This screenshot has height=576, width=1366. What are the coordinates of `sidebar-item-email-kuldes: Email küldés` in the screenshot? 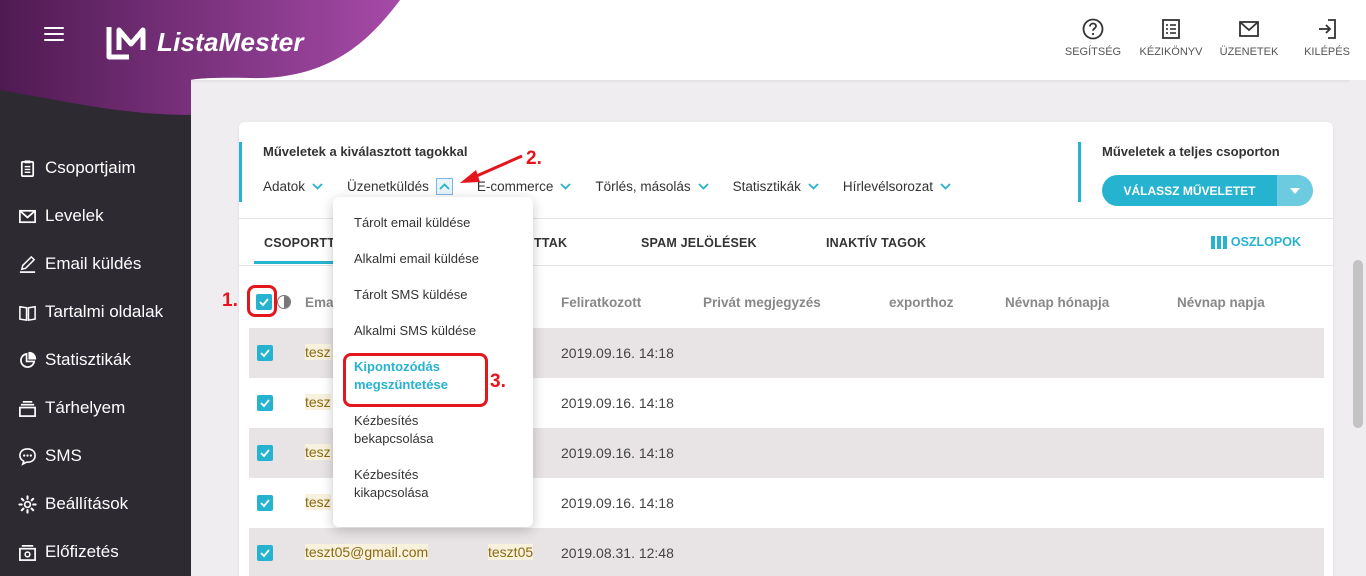 It's located at (95, 264).